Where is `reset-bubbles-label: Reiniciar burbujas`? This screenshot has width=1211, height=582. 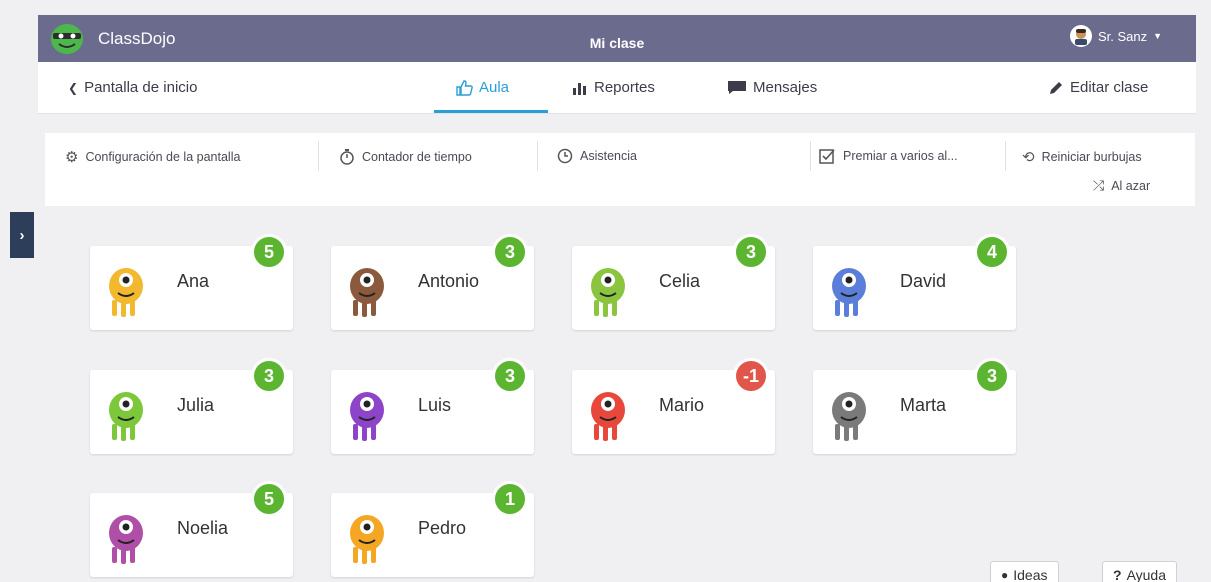
reset-bubbles-label: Reiniciar burbujas is located at coordinates (1091, 157).